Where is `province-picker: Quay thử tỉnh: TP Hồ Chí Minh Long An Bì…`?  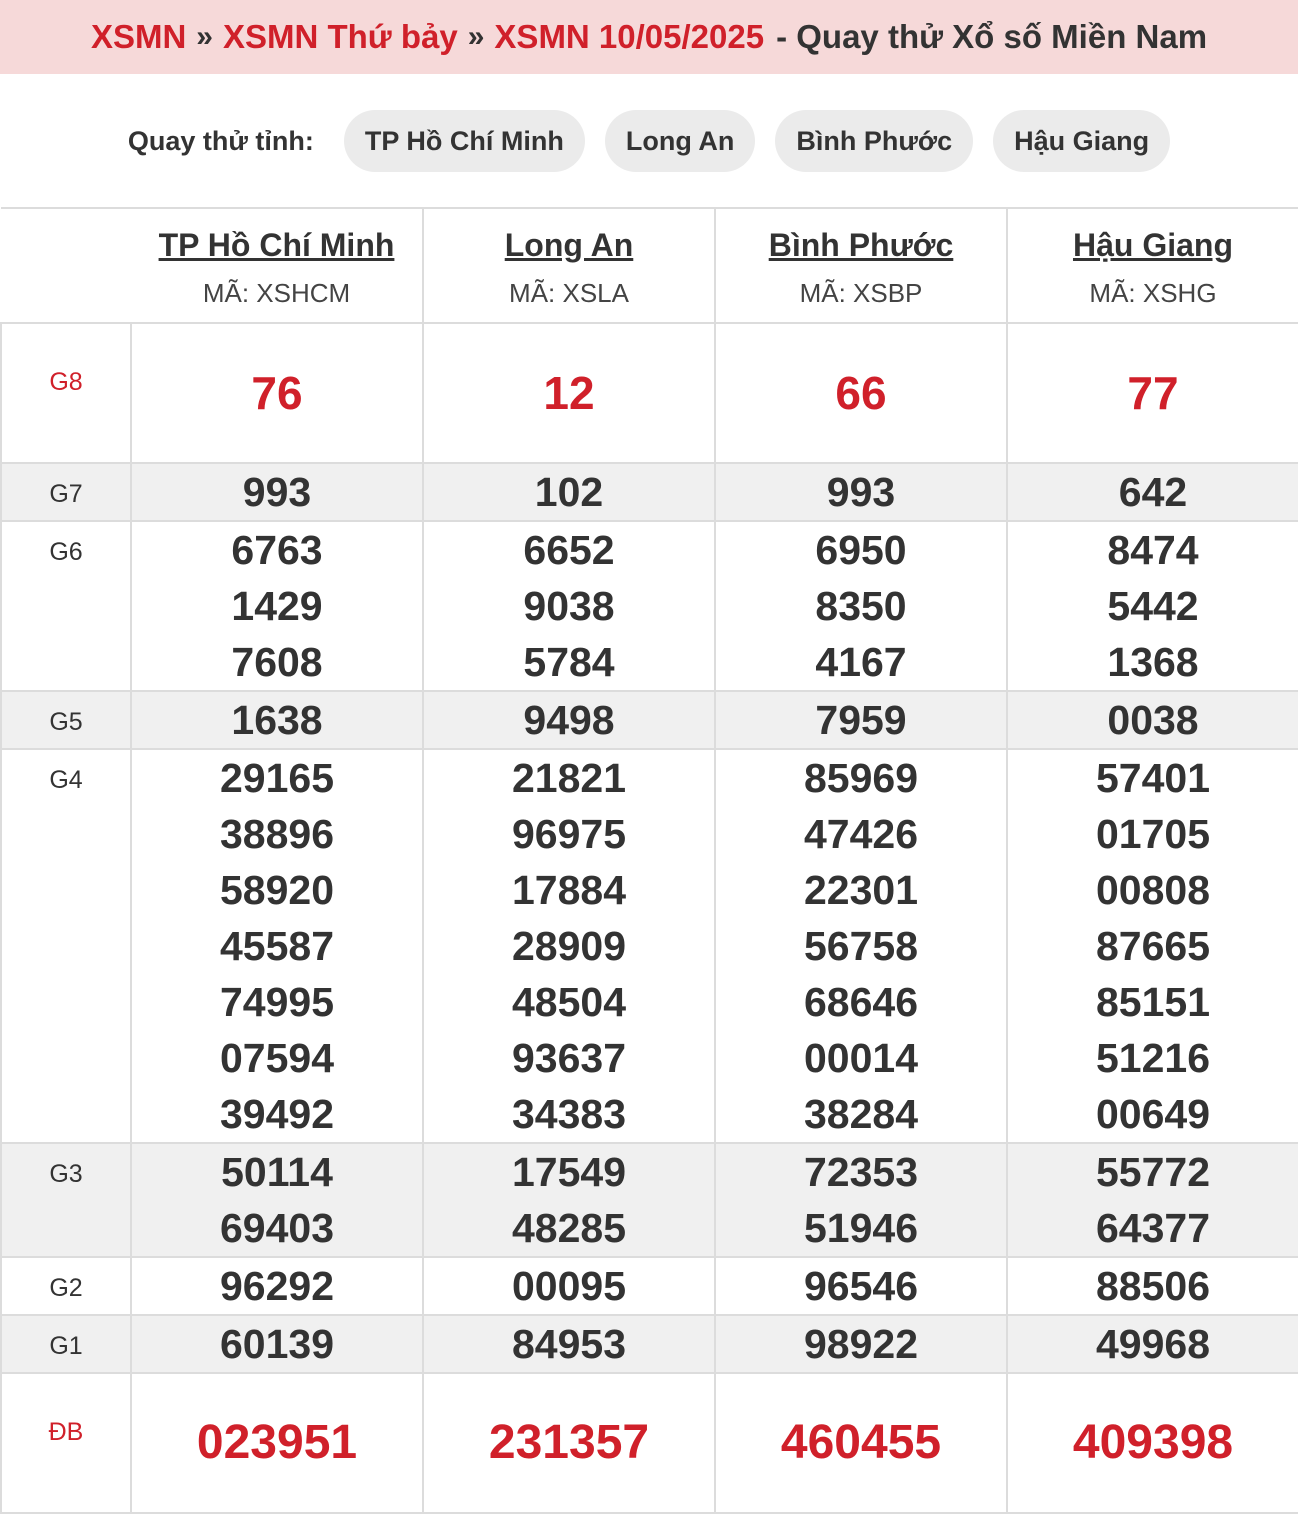
province-picker: Quay thử tỉnh: TP Hồ Chí Minh Long An Bì… is located at coordinates (649, 141).